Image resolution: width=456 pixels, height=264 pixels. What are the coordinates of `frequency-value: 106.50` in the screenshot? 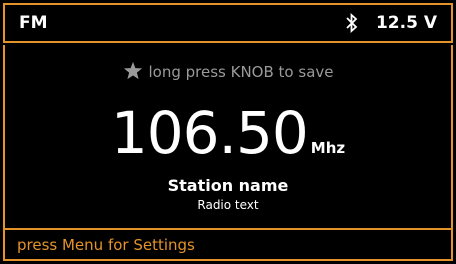 It's located at (209, 133).